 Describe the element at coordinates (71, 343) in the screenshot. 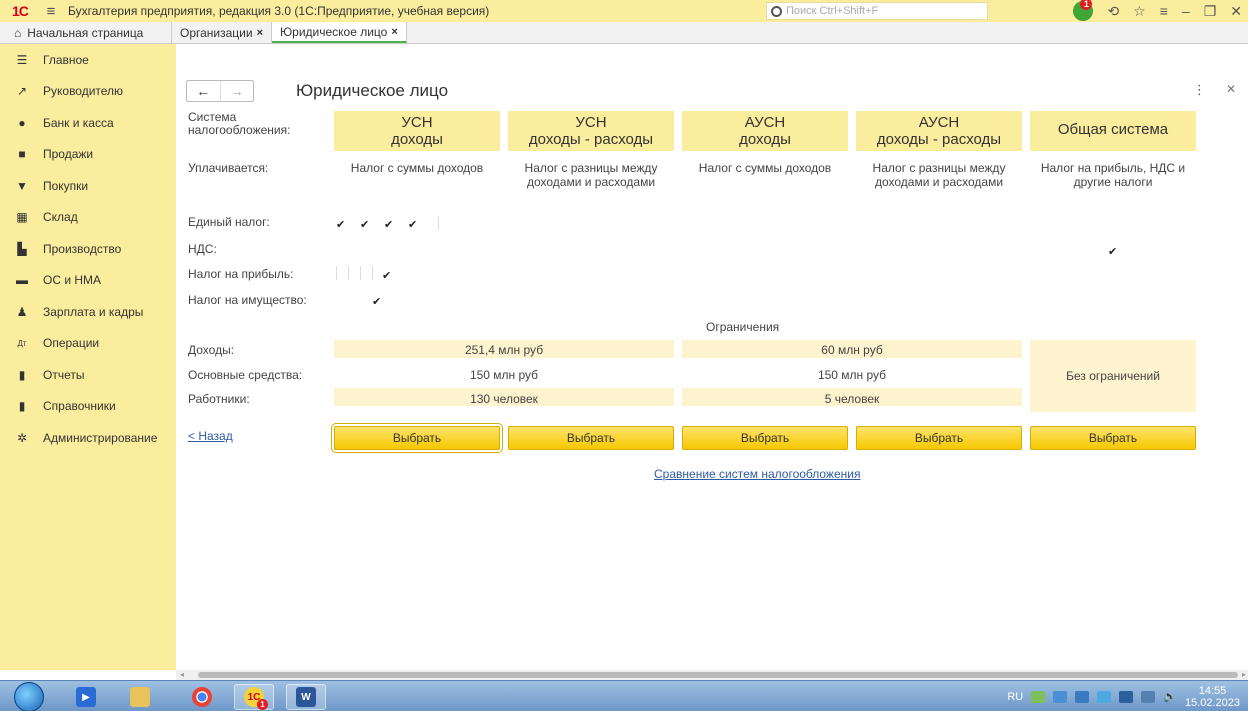

I see `sidebar-item-label: Операции` at that location.